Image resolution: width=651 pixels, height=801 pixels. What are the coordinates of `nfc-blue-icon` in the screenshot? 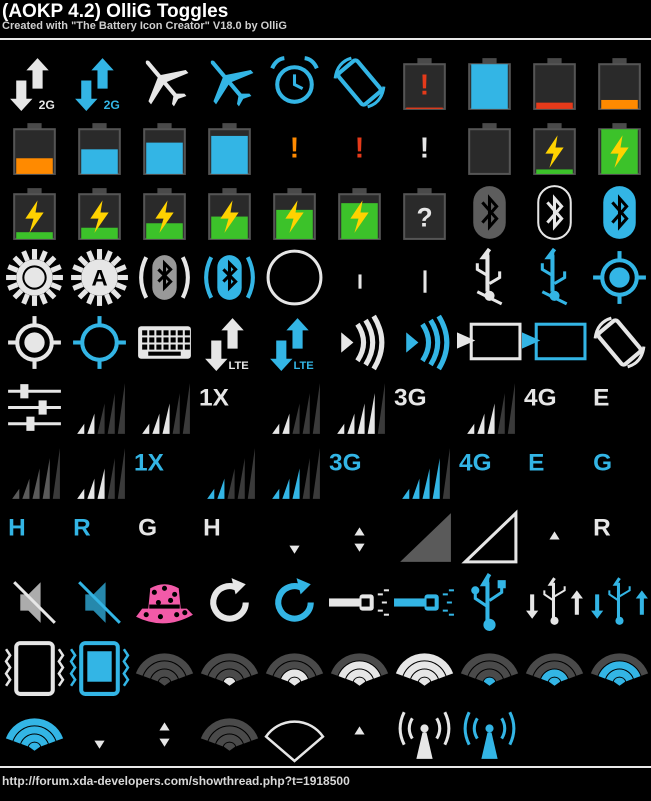 It's located at (424, 342).